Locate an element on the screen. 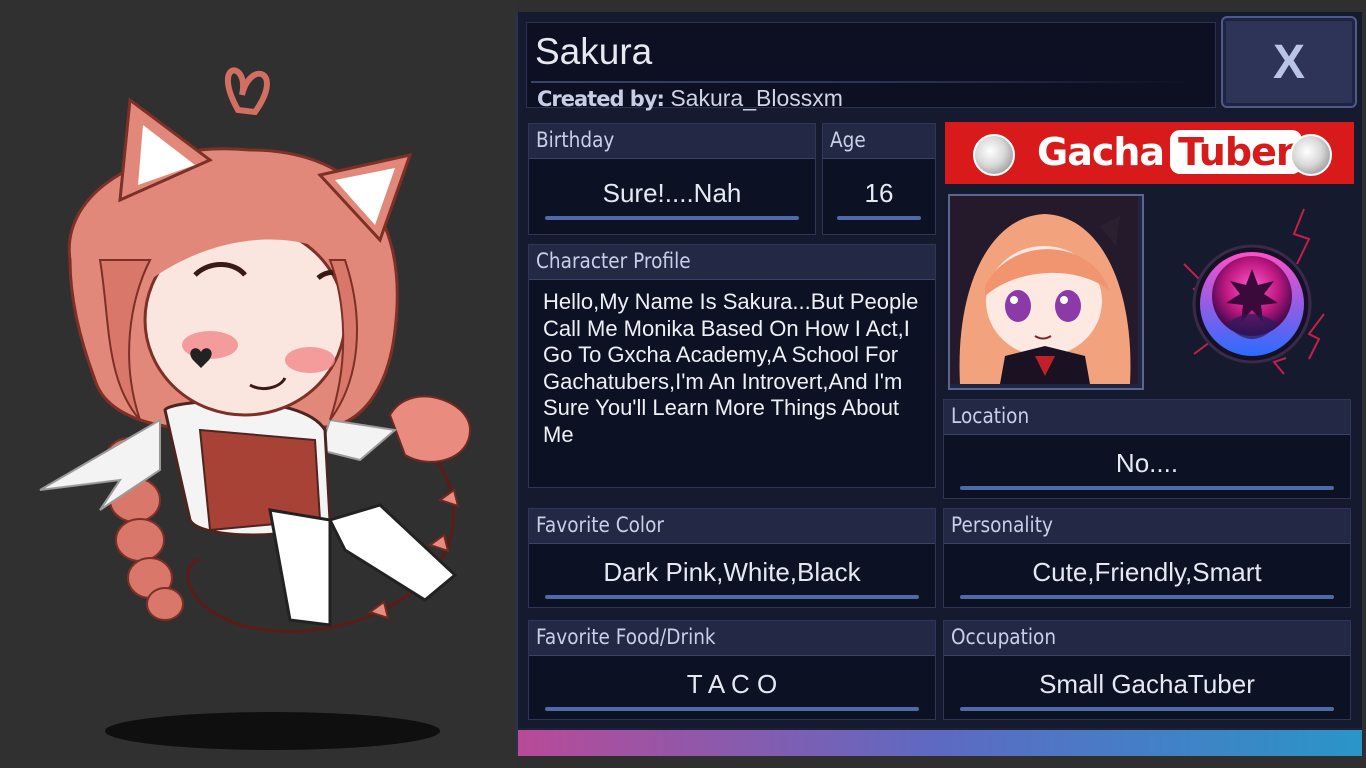 This screenshot has width=1366, height=768. occupation-field: Occupation Small GachaTuber is located at coordinates (1147, 670).